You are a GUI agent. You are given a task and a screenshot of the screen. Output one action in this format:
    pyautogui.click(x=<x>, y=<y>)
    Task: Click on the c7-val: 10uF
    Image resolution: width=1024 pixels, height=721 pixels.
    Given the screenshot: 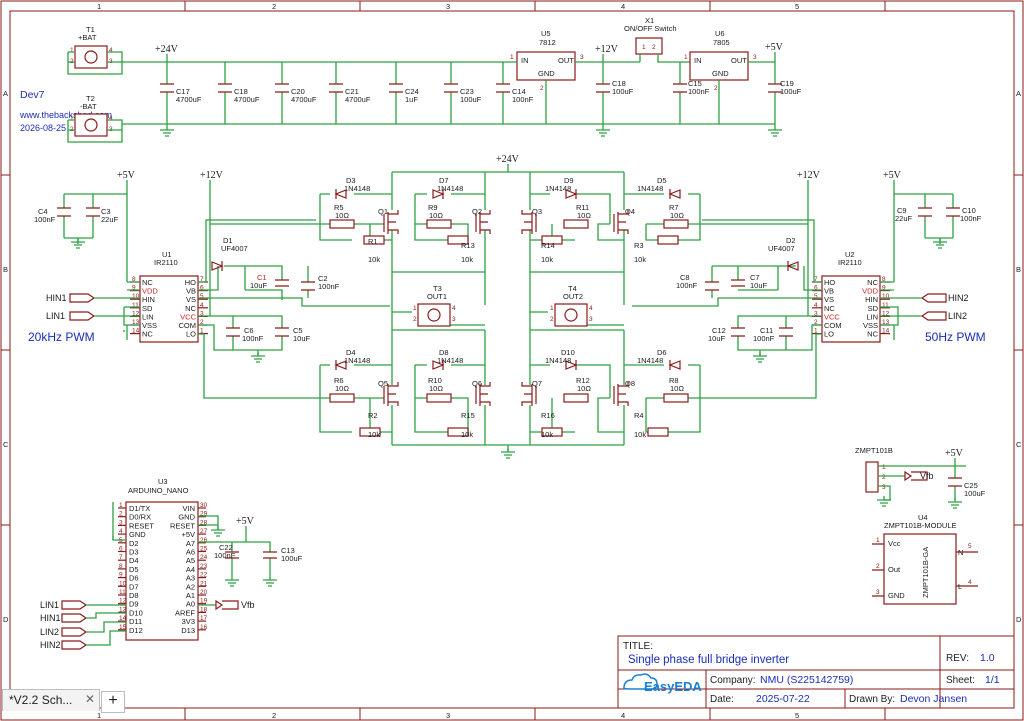 What is the action you would take?
    pyautogui.click(x=759, y=285)
    